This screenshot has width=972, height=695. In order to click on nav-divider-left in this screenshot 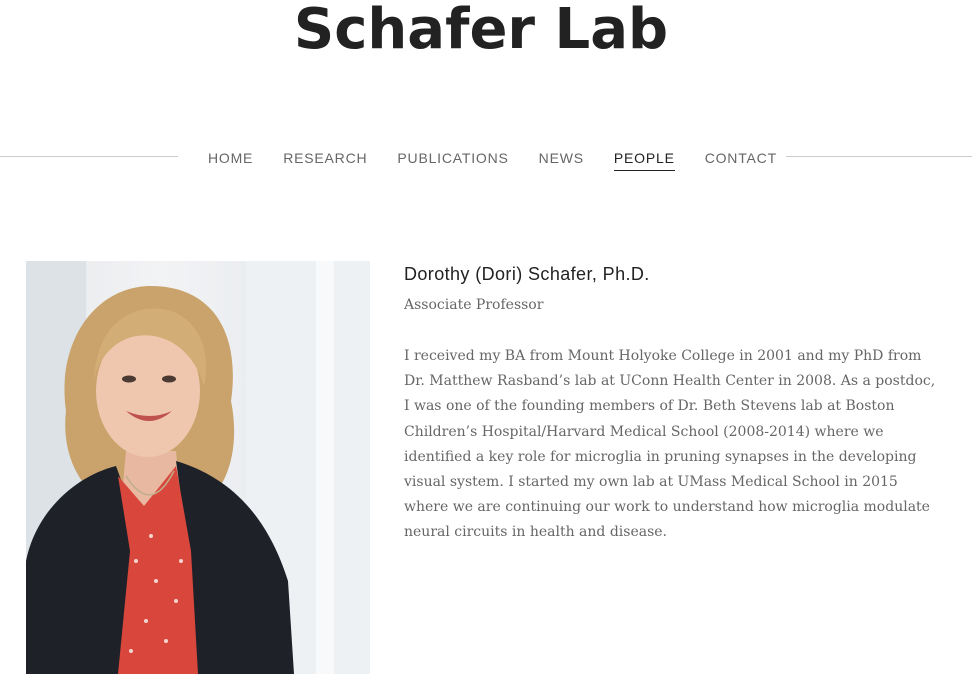, I will do `click(89, 156)`.